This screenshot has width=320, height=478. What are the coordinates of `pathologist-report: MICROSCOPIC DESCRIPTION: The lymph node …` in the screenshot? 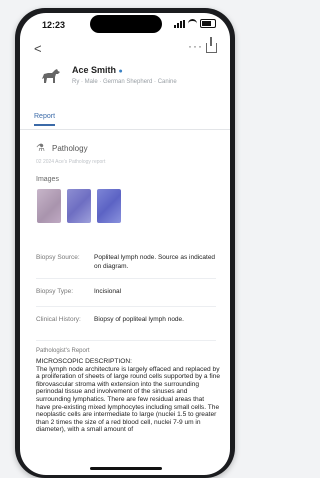 It's located at (128, 396).